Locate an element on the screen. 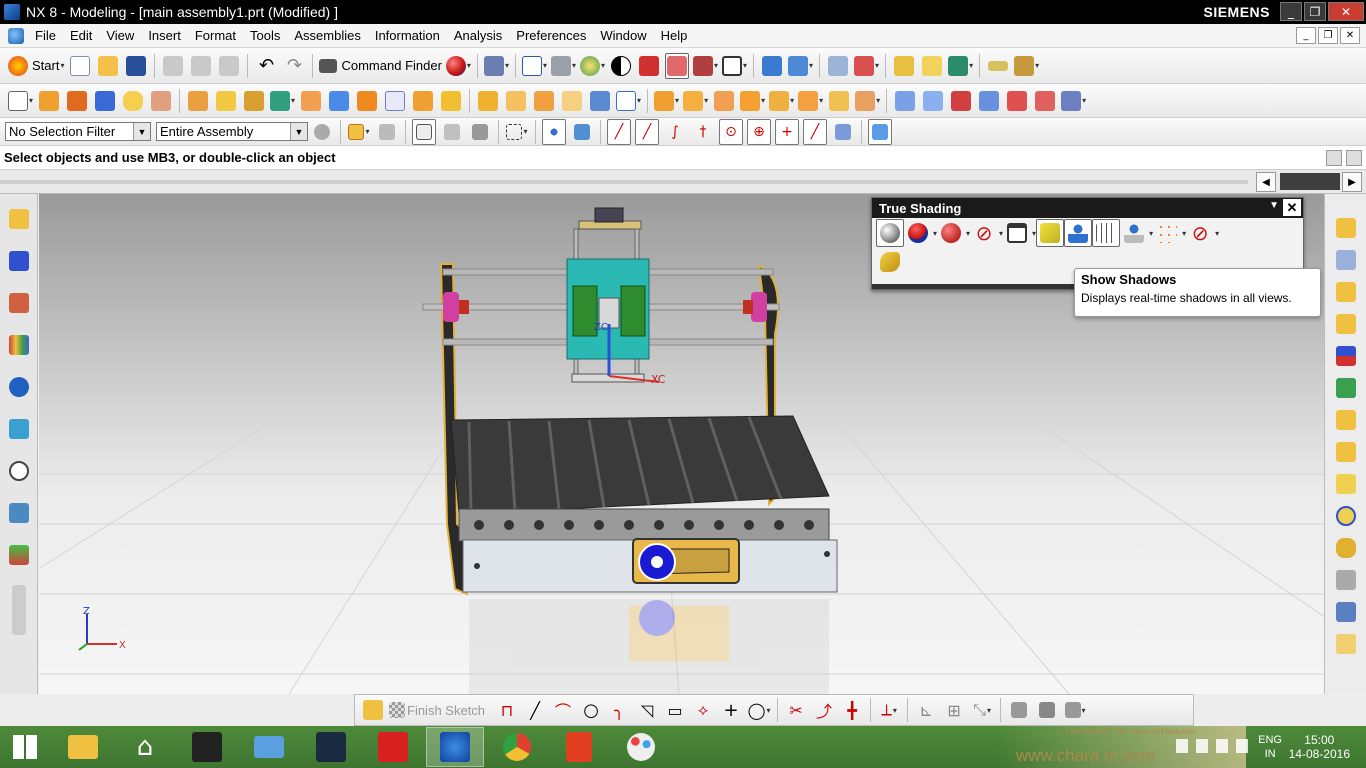 The image size is (1366, 768). solidworks-button is located at coordinates (393, 747).